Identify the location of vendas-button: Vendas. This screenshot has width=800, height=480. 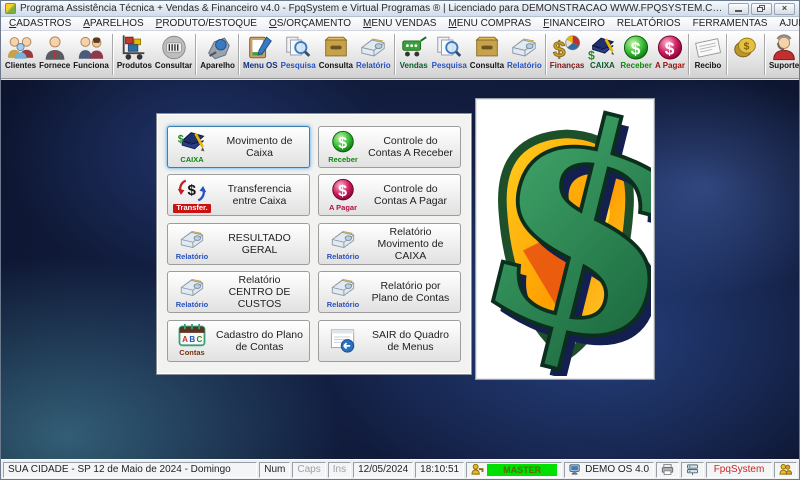
(414, 54).